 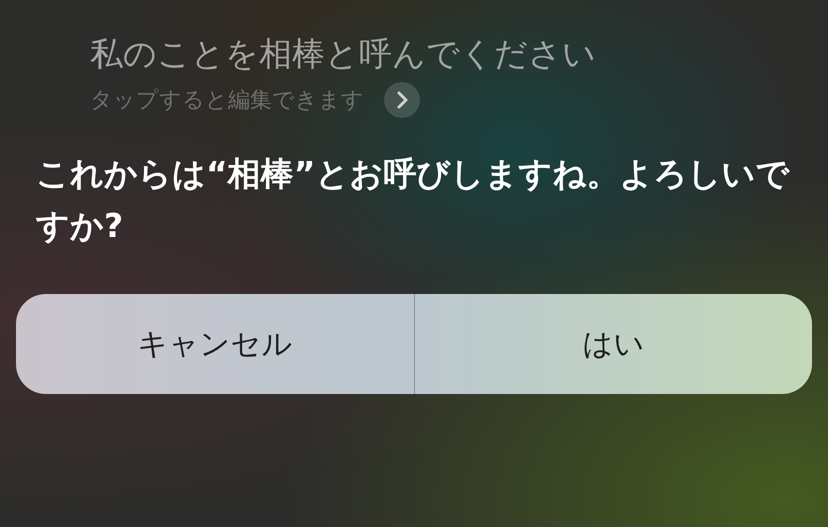 What do you see at coordinates (227, 101) in the screenshot?
I see `edit-hint: タップすると編集できます` at bounding box center [227, 101].